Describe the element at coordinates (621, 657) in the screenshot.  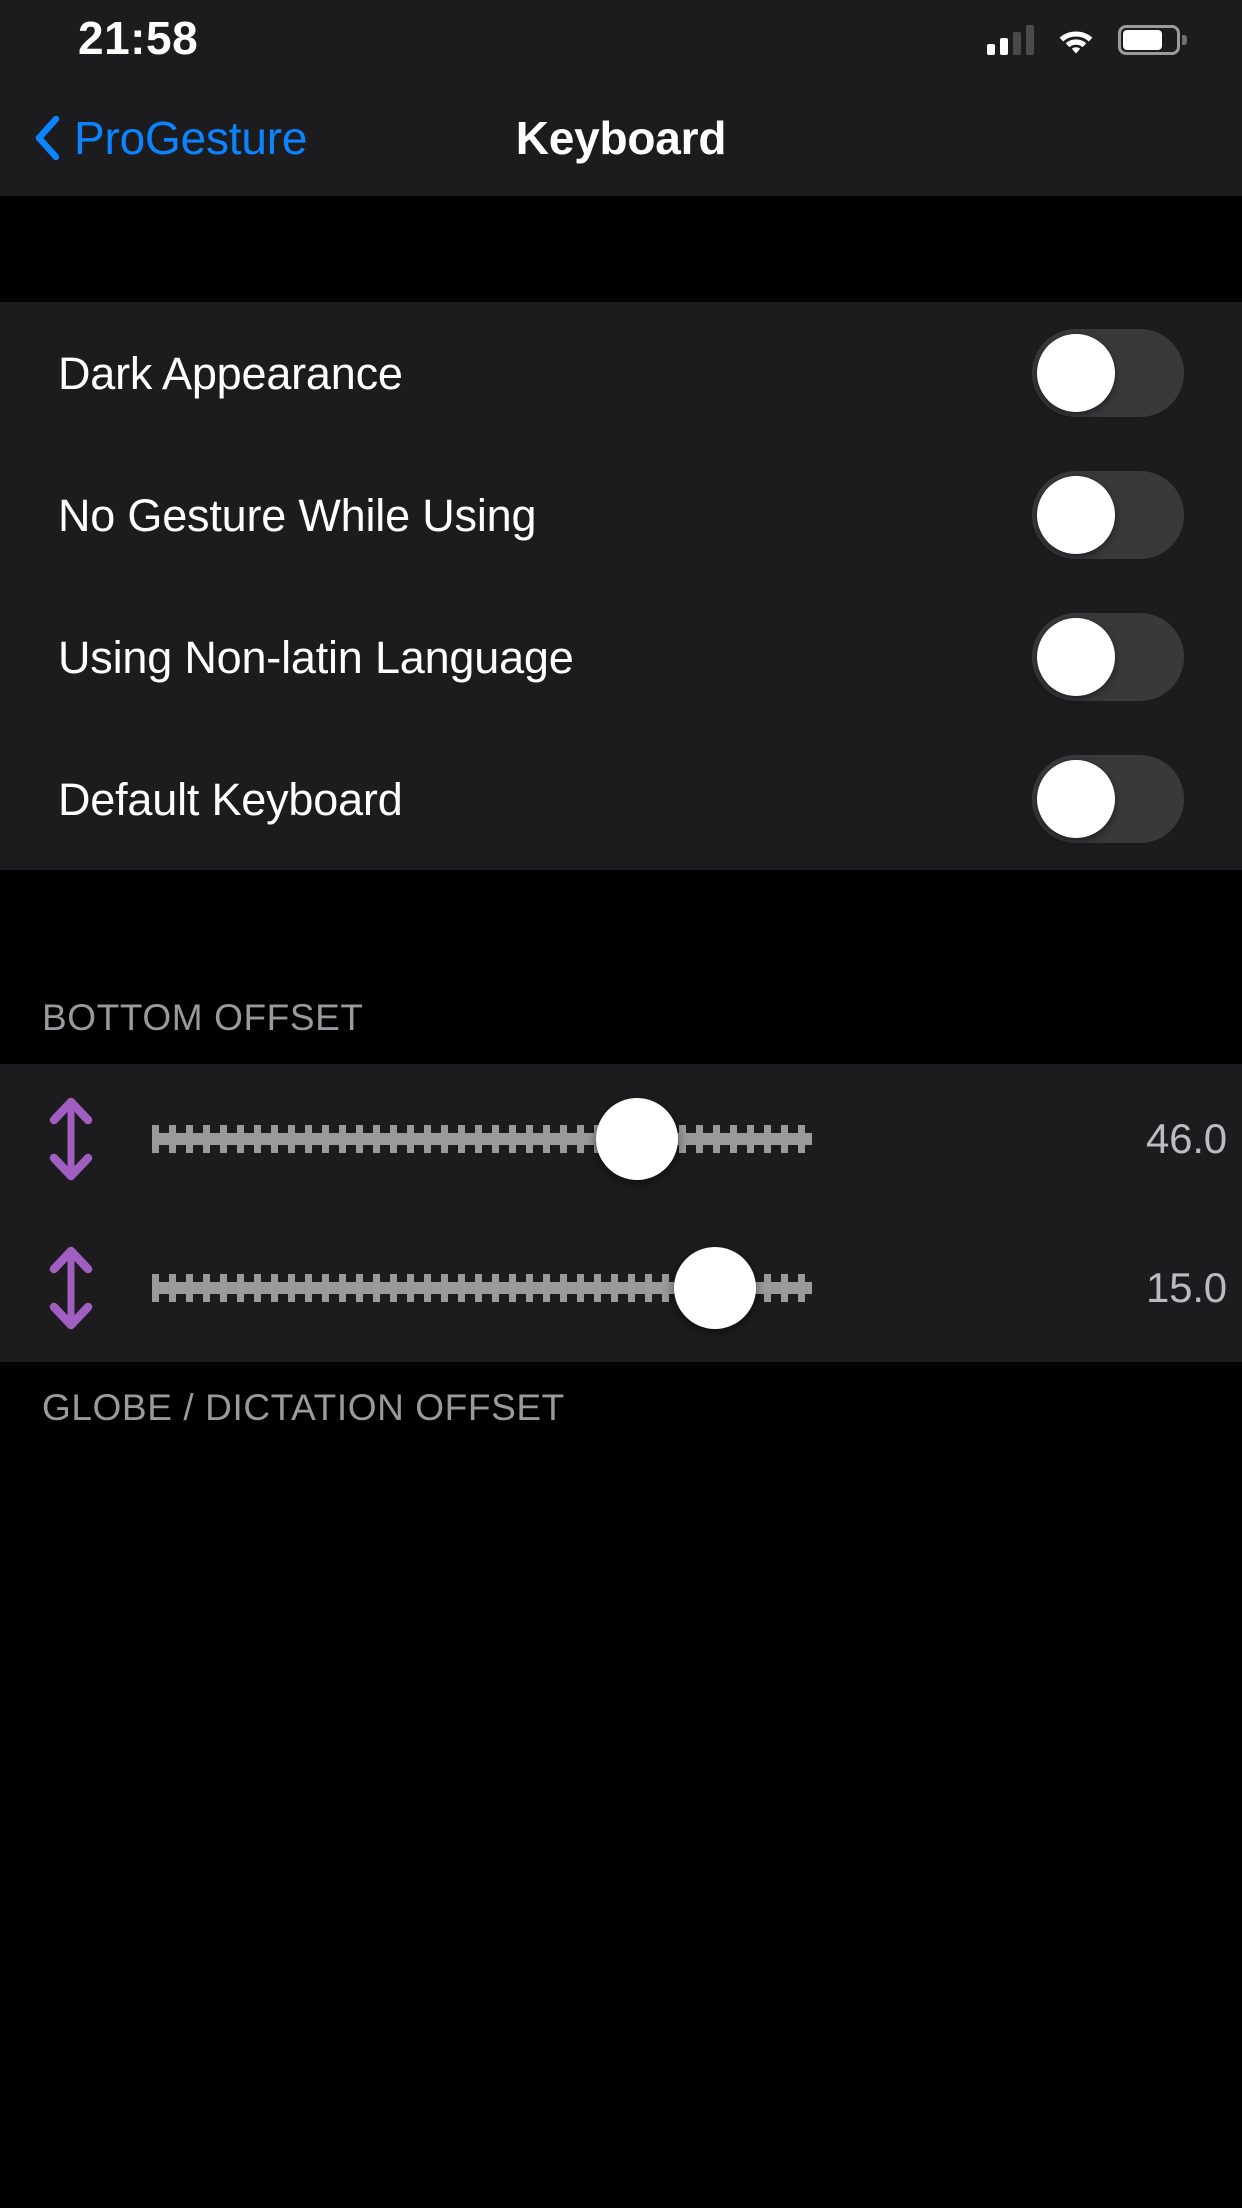
I see `setting-row-using-non-latin-language: Using Non-latin Language` at that location.